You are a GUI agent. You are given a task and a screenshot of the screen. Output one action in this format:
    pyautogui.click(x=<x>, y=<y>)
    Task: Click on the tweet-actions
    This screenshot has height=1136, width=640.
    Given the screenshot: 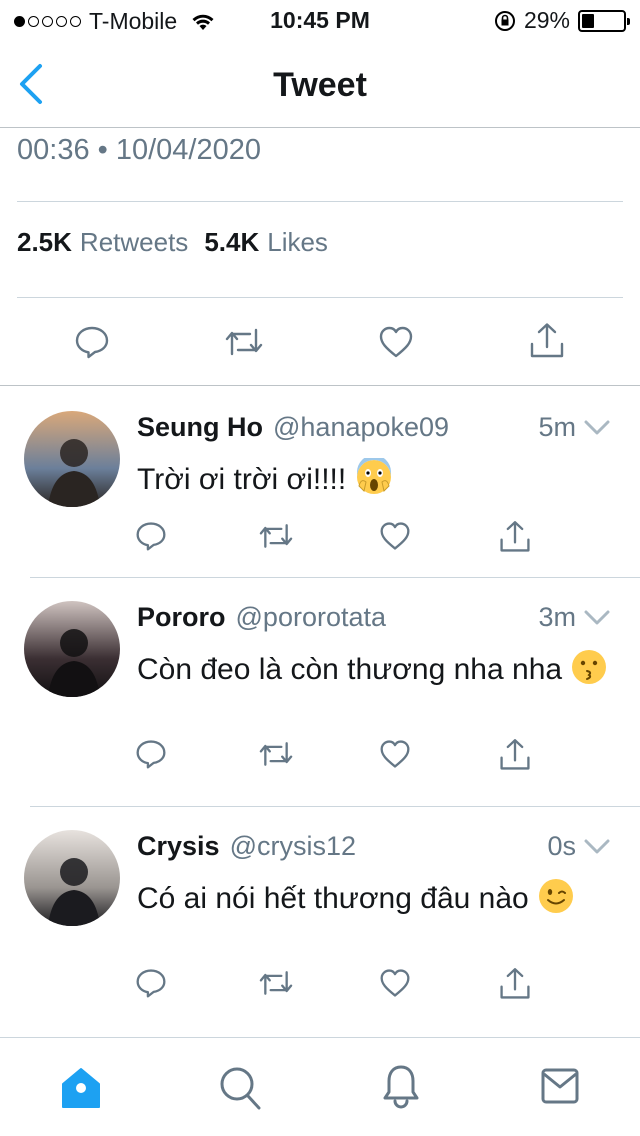 What is the action you would take?
    pyautogui.click(x=320, y=343)
    